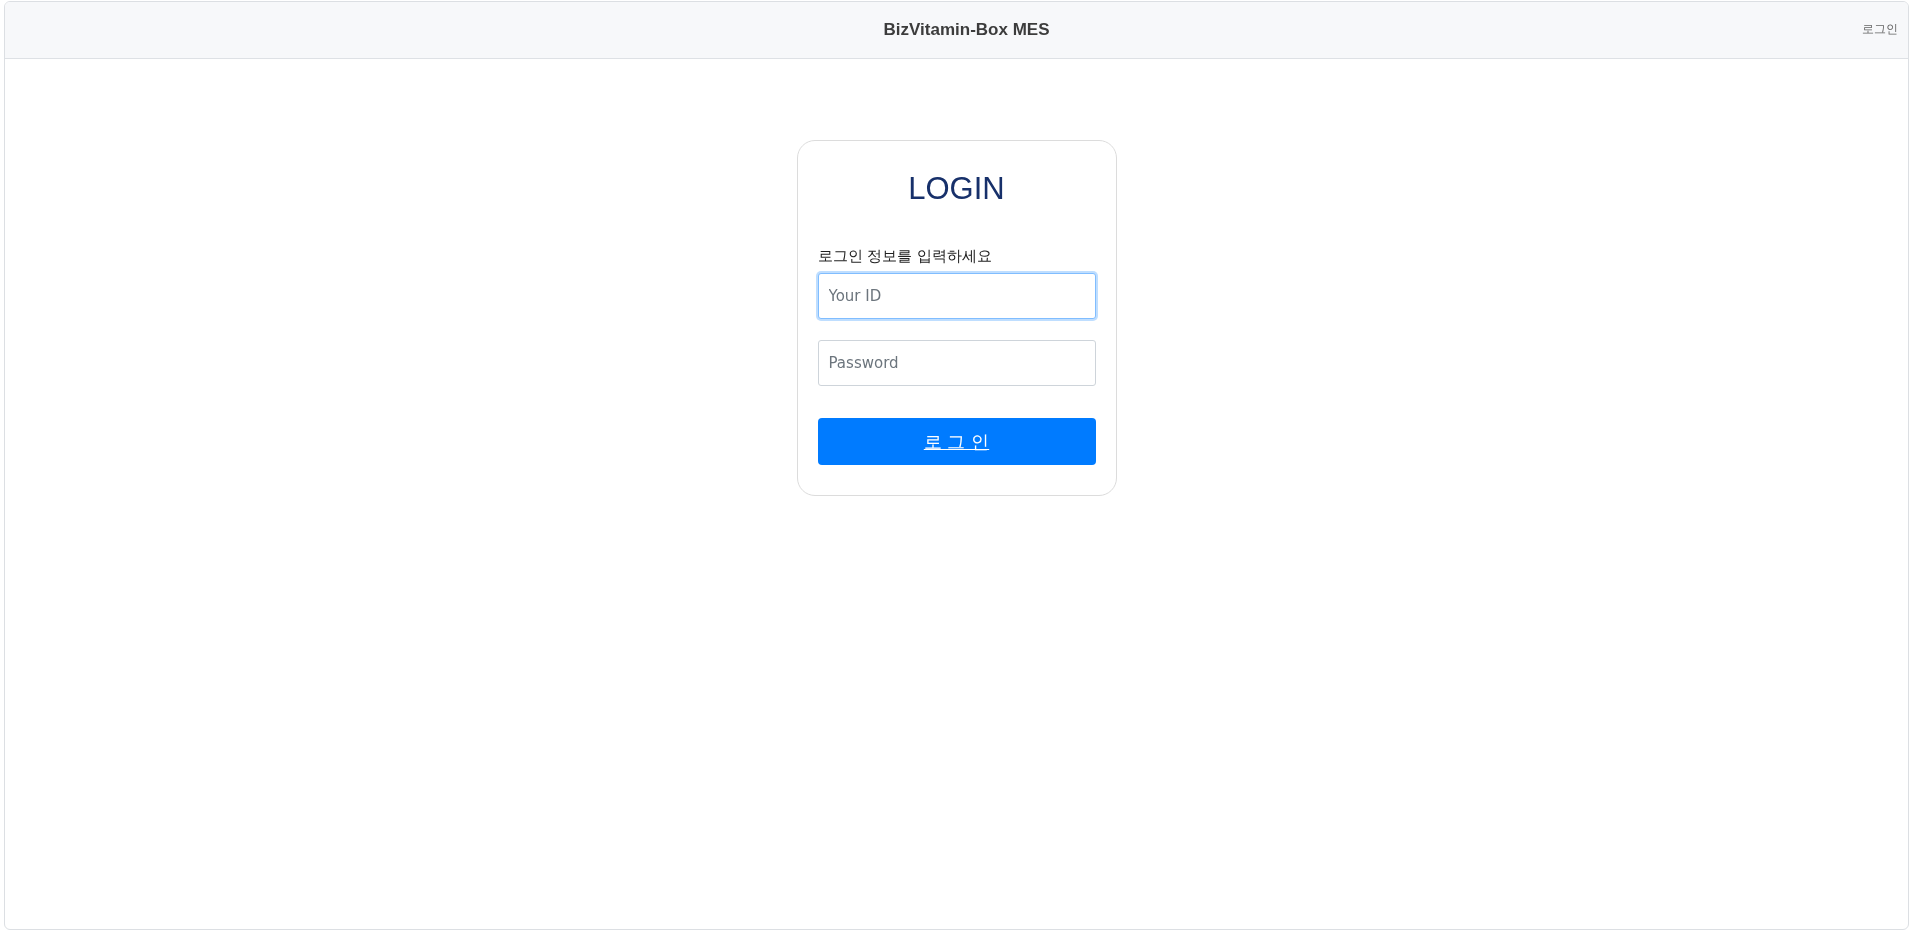 This screenshot has width=1910, height=931. I want to click on app-title: BizVitamin-Box MES, so click(966, 30).